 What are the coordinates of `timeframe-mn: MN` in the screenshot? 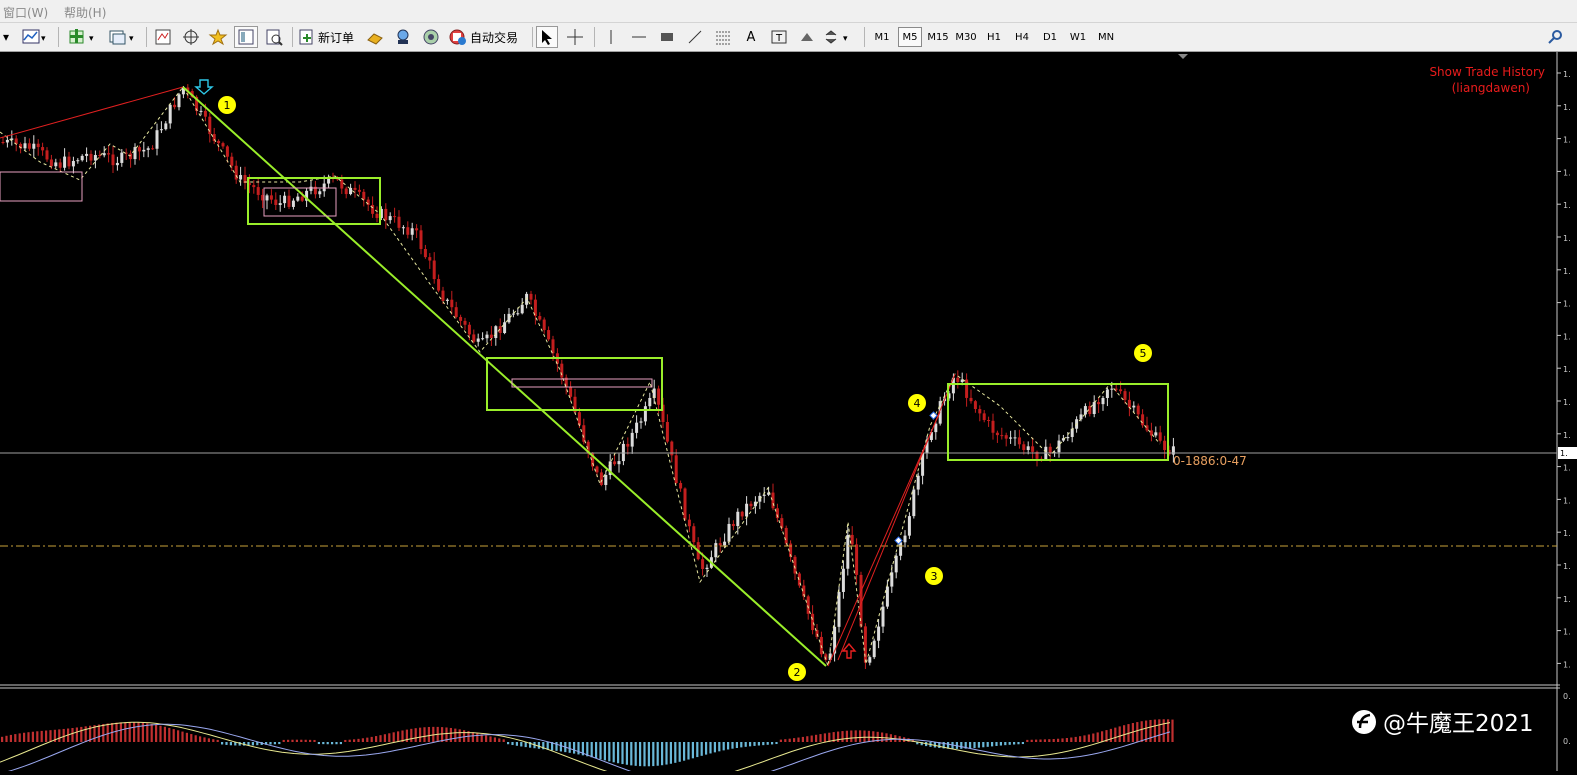 It's located at (1106, 37).